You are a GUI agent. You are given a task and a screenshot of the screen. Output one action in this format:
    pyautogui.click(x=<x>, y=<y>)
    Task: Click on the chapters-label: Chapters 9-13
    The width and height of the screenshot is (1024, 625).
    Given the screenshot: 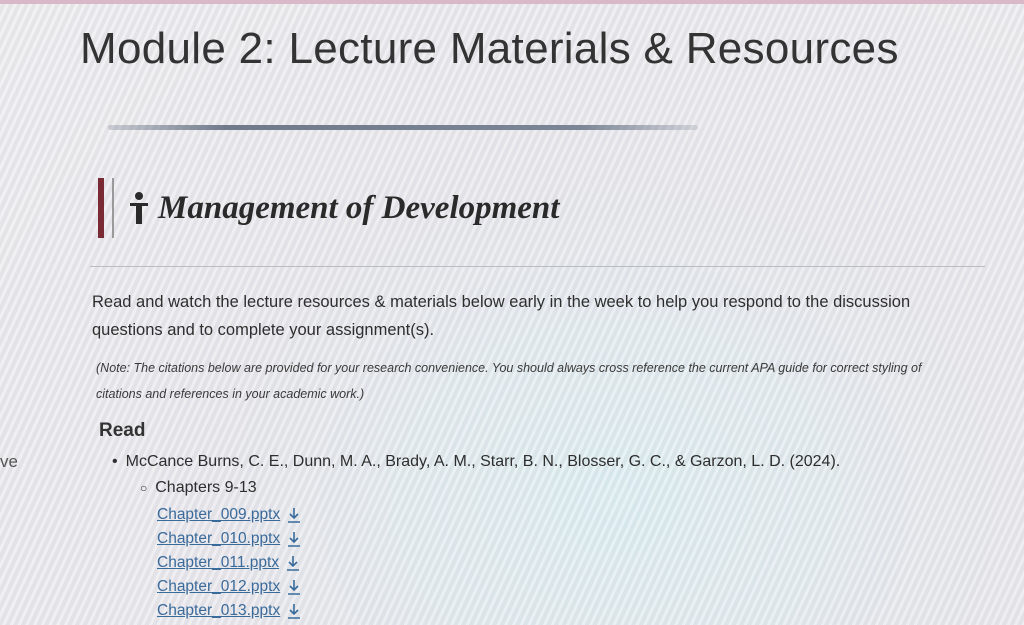 What is the action you would take?
    pyautogui.click(x=206, y=487)
    